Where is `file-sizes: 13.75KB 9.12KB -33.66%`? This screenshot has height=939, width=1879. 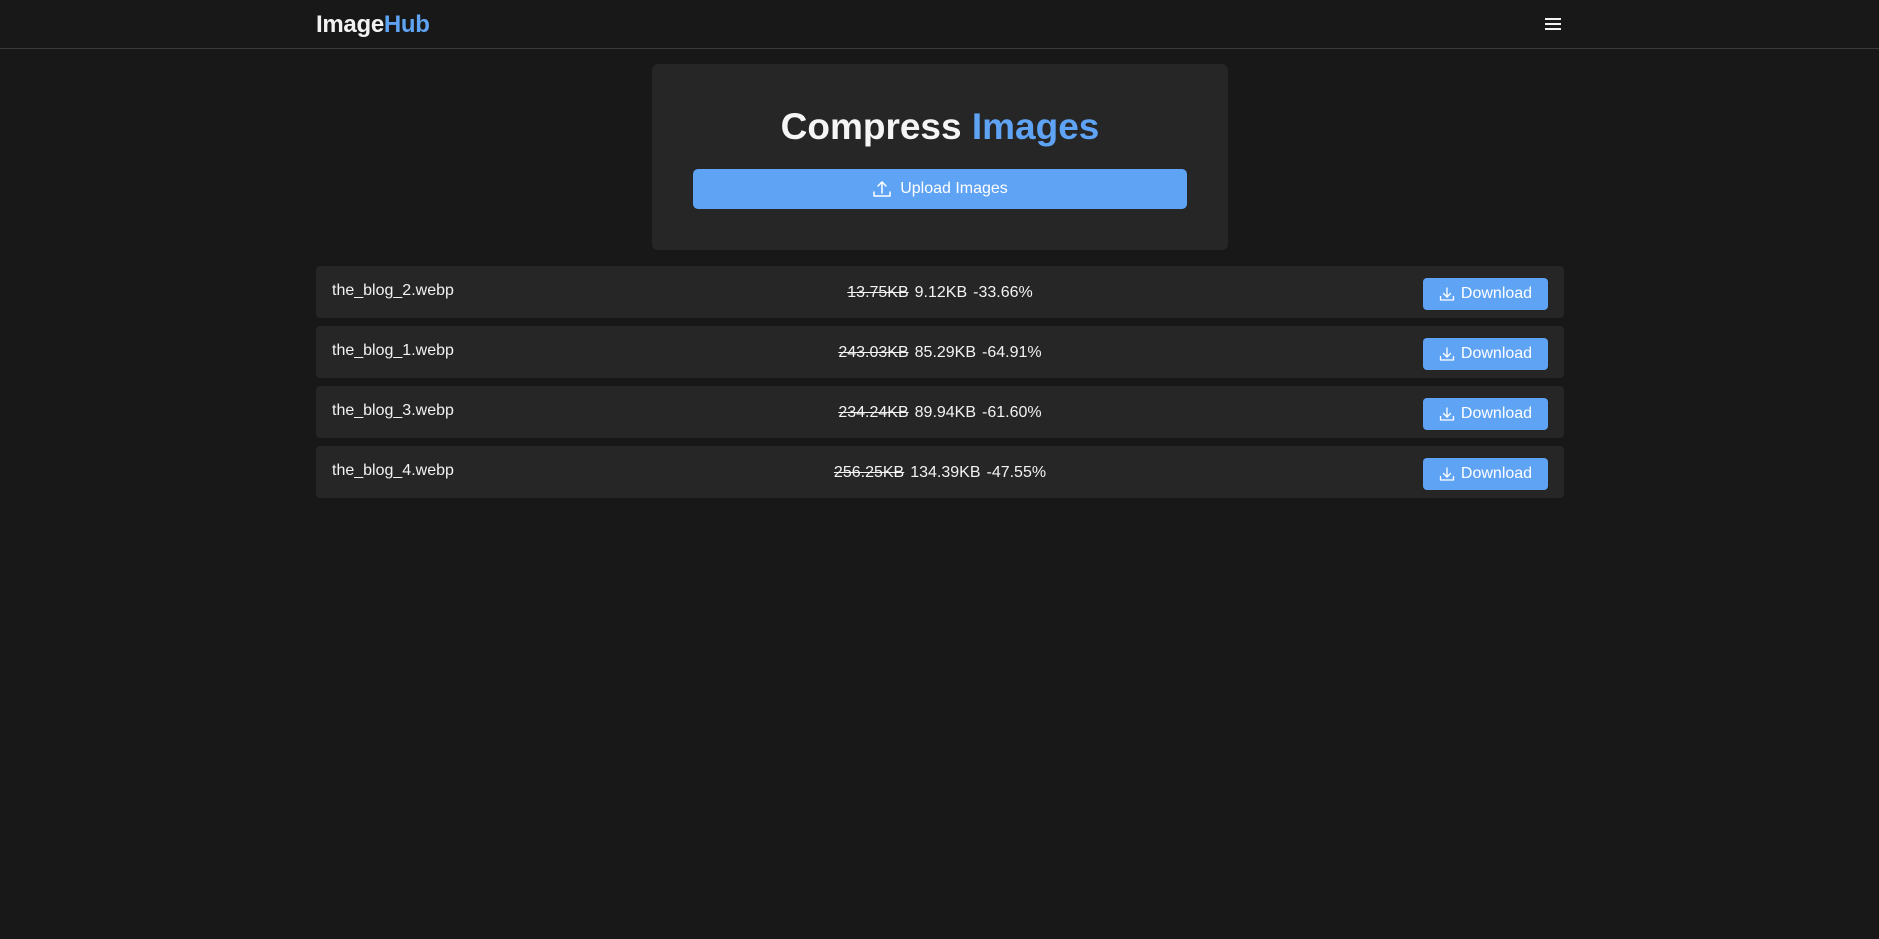 file-sizes: 13.75KB 9.12KB -33.66% is located at coordinates (940, 293).